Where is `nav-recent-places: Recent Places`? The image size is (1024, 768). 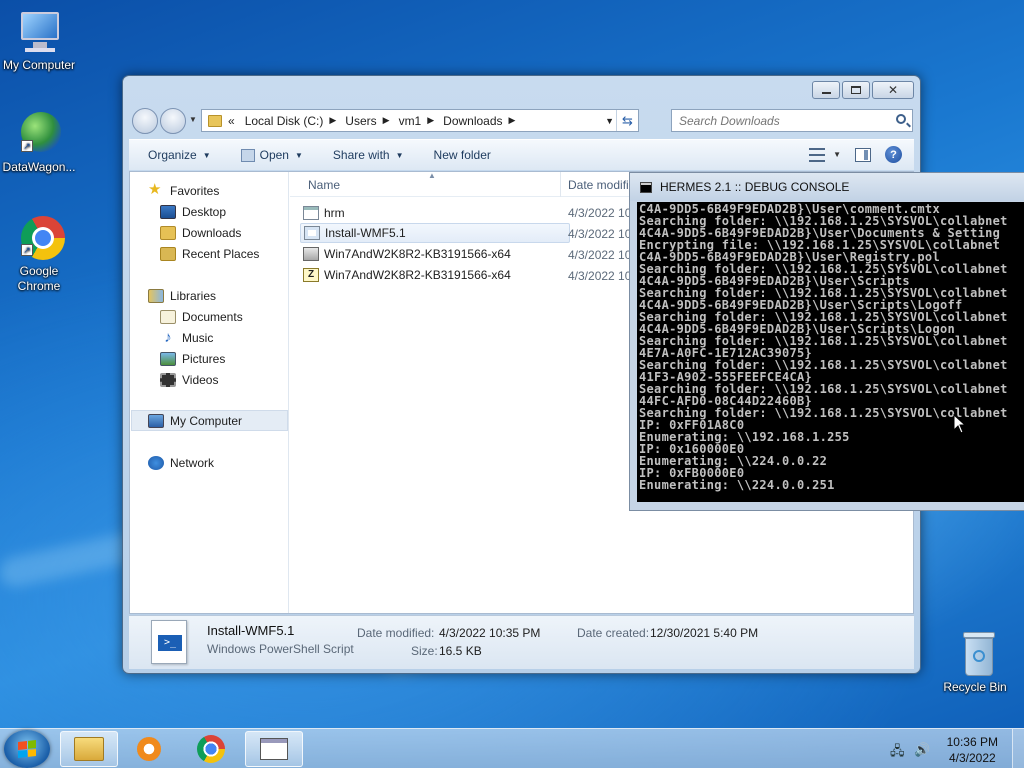
nav-recent-places: Recent Places is located at coordinates (224, 253).